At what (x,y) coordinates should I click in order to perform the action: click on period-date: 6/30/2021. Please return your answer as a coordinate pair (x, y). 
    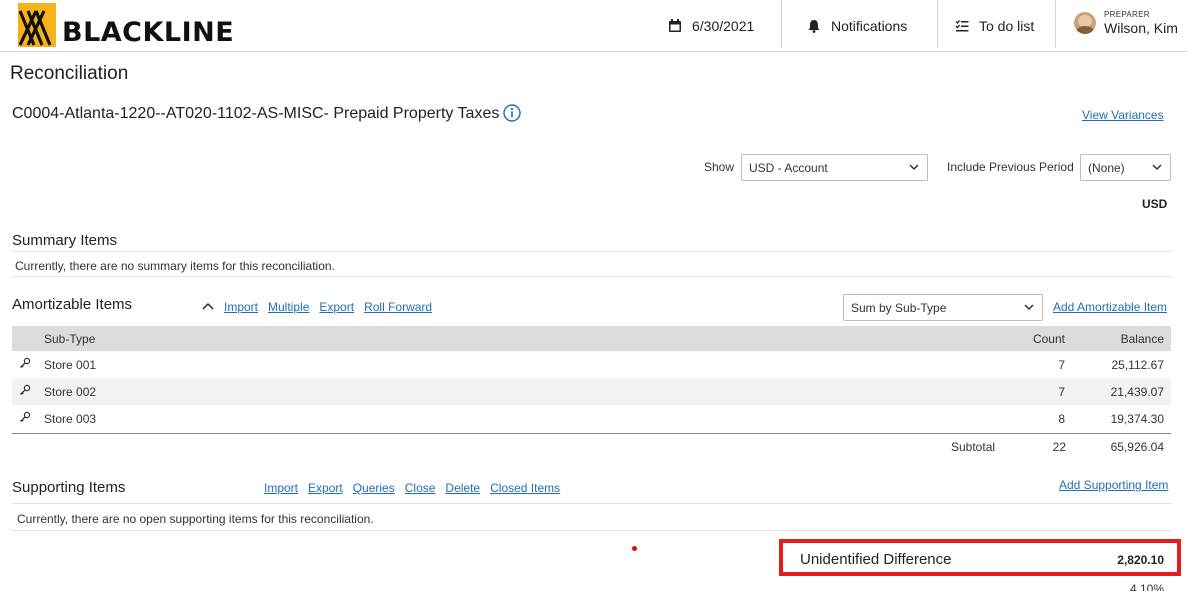
    Looking at the image, I should click on (711, 26).